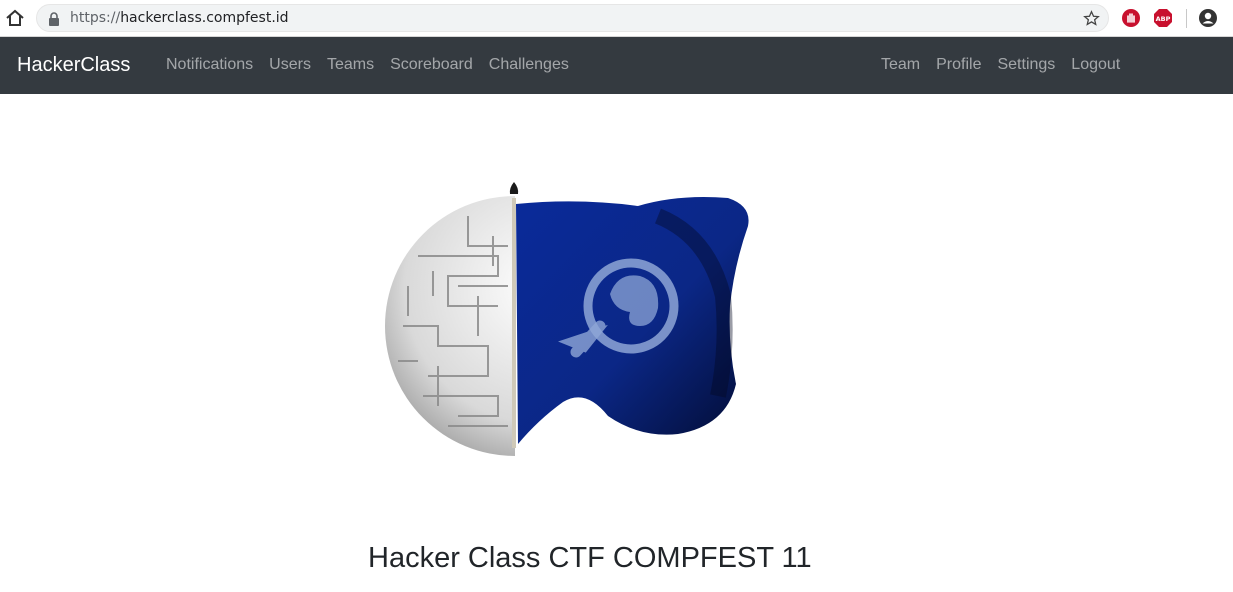 The image size is (1233, 592). What do you see at coordinates (1091, 18) in the screenshot?
I see `star-icon` at bounding box center [1091, 18].